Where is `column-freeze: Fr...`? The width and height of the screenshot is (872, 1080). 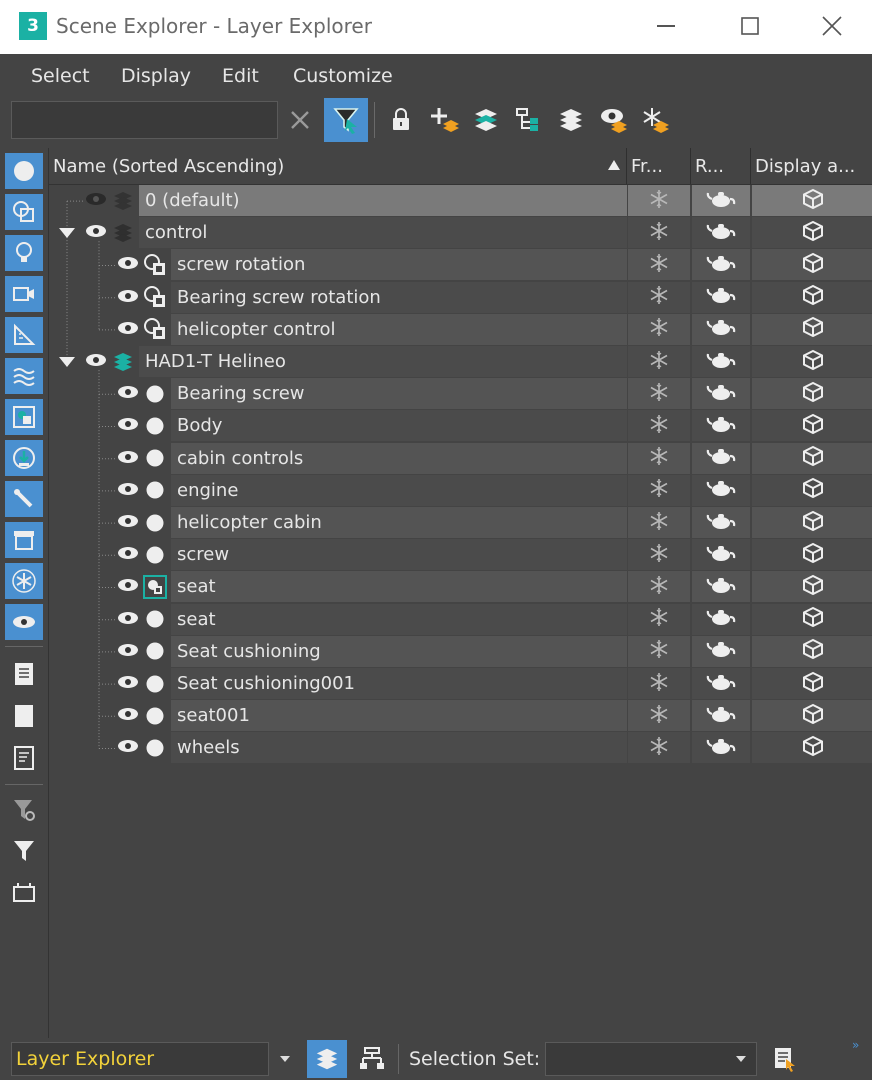 column-freeze: Fr... is located at coordinates (659, 166).